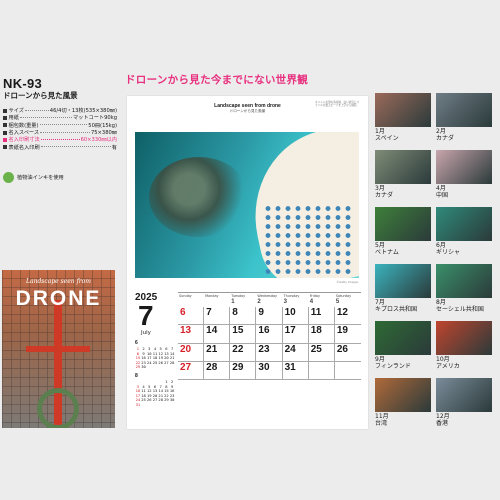  Describe the element at coordinates (138, 404) in the screenshot. I see `mini-day: 31` at that location.